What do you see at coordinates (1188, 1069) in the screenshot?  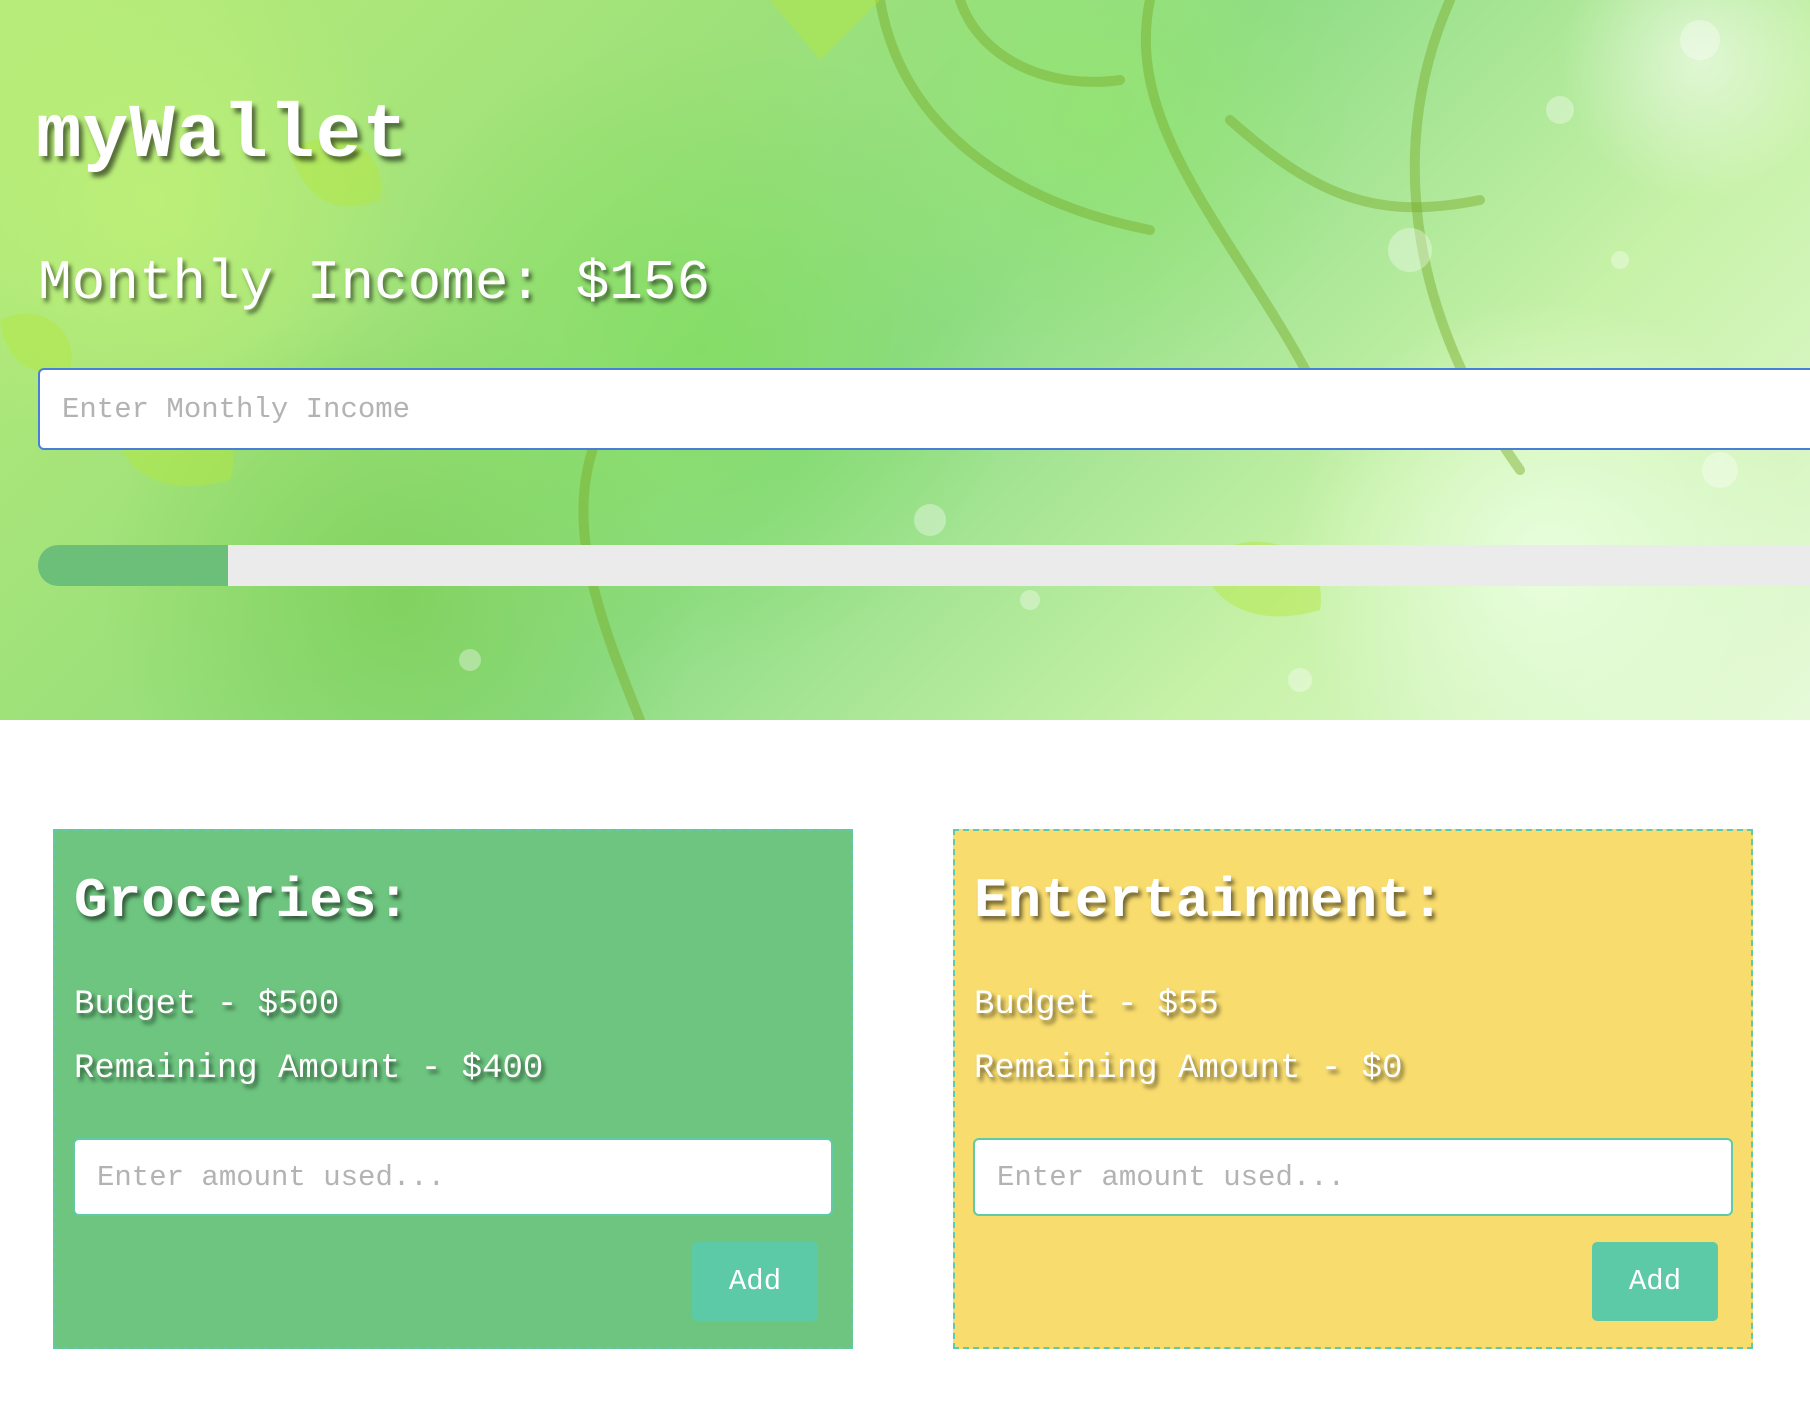 I see `category-remaining-amount: Remaining Amount - $0` at bounding box center [1188, 1069].